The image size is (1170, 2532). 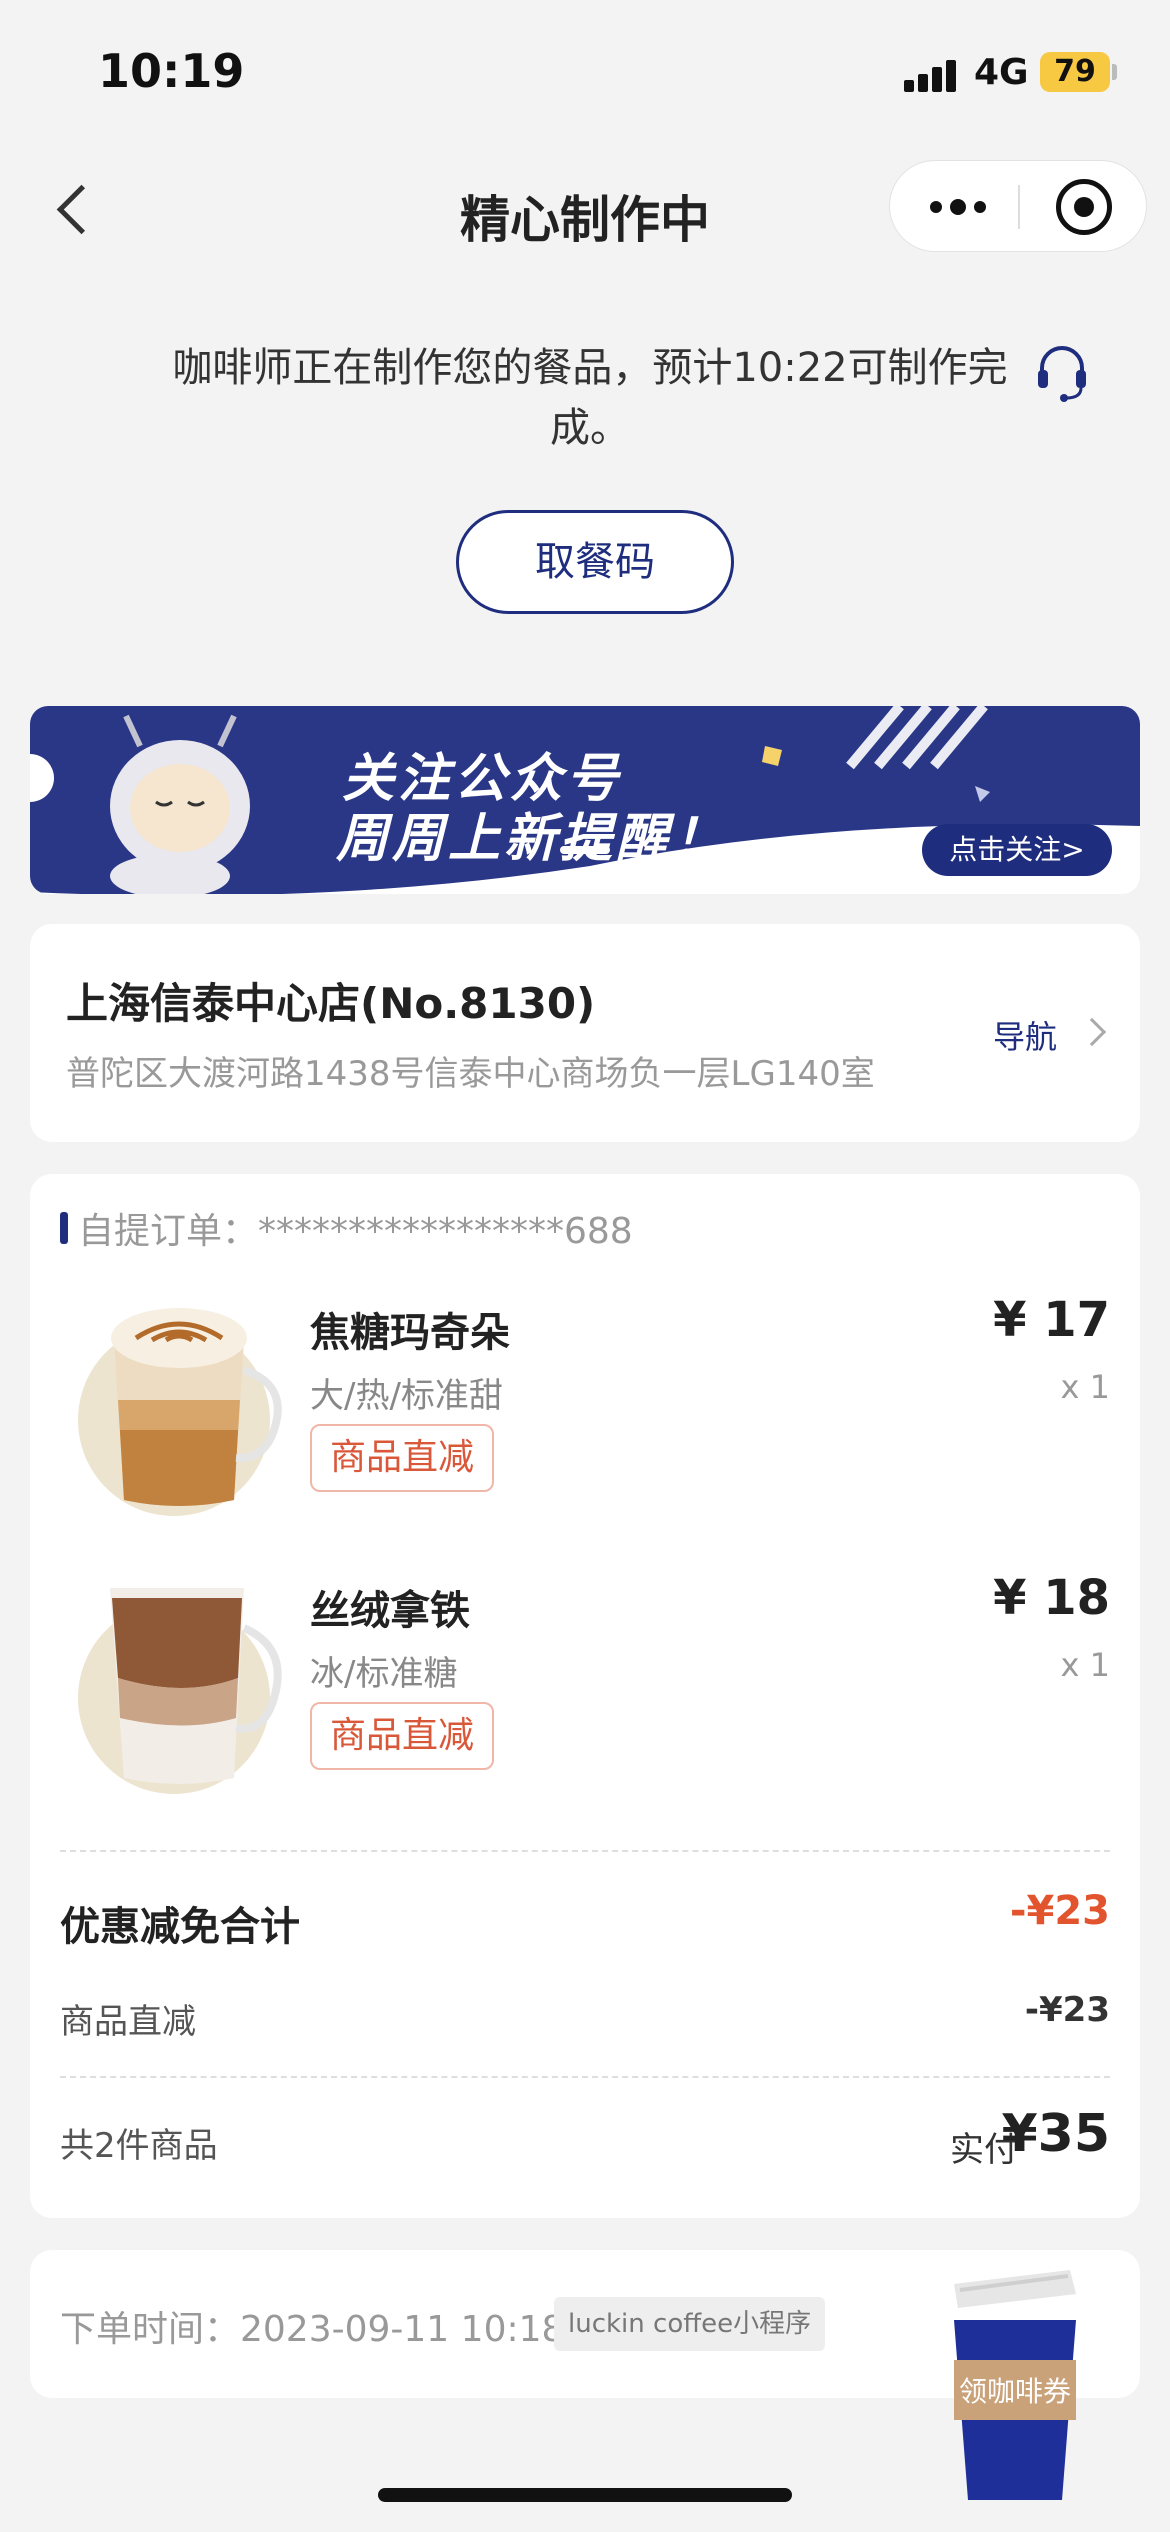 What do you see at coordinates (139, 2146) in the screenshot?
I see `item-count: 共2件商品` at bounding box center [139, 2146].